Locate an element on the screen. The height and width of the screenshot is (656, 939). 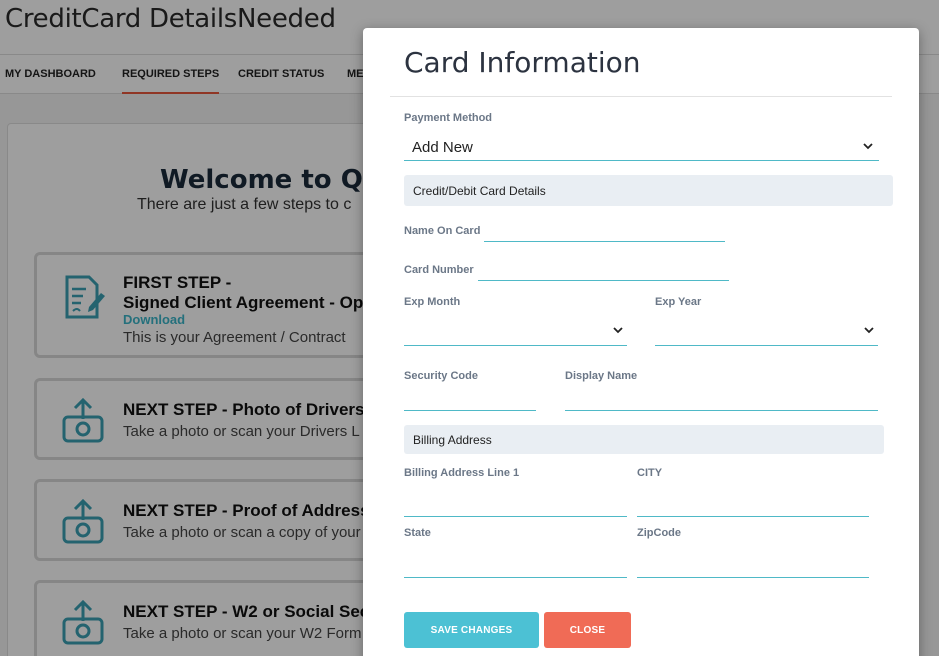
zipcode-input is located at coordinates (753, 562).